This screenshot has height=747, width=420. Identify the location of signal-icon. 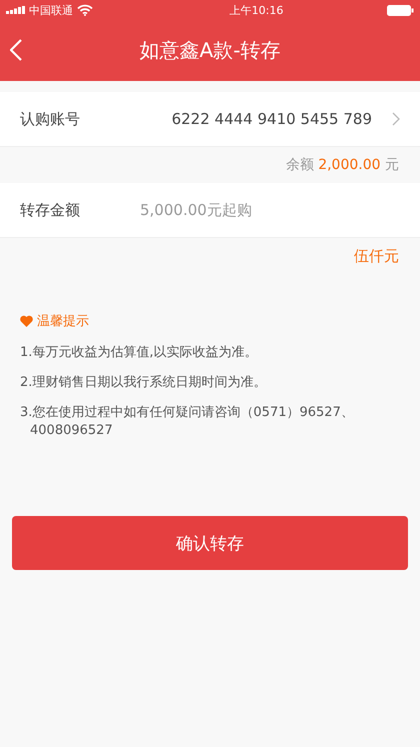
(15, 10).